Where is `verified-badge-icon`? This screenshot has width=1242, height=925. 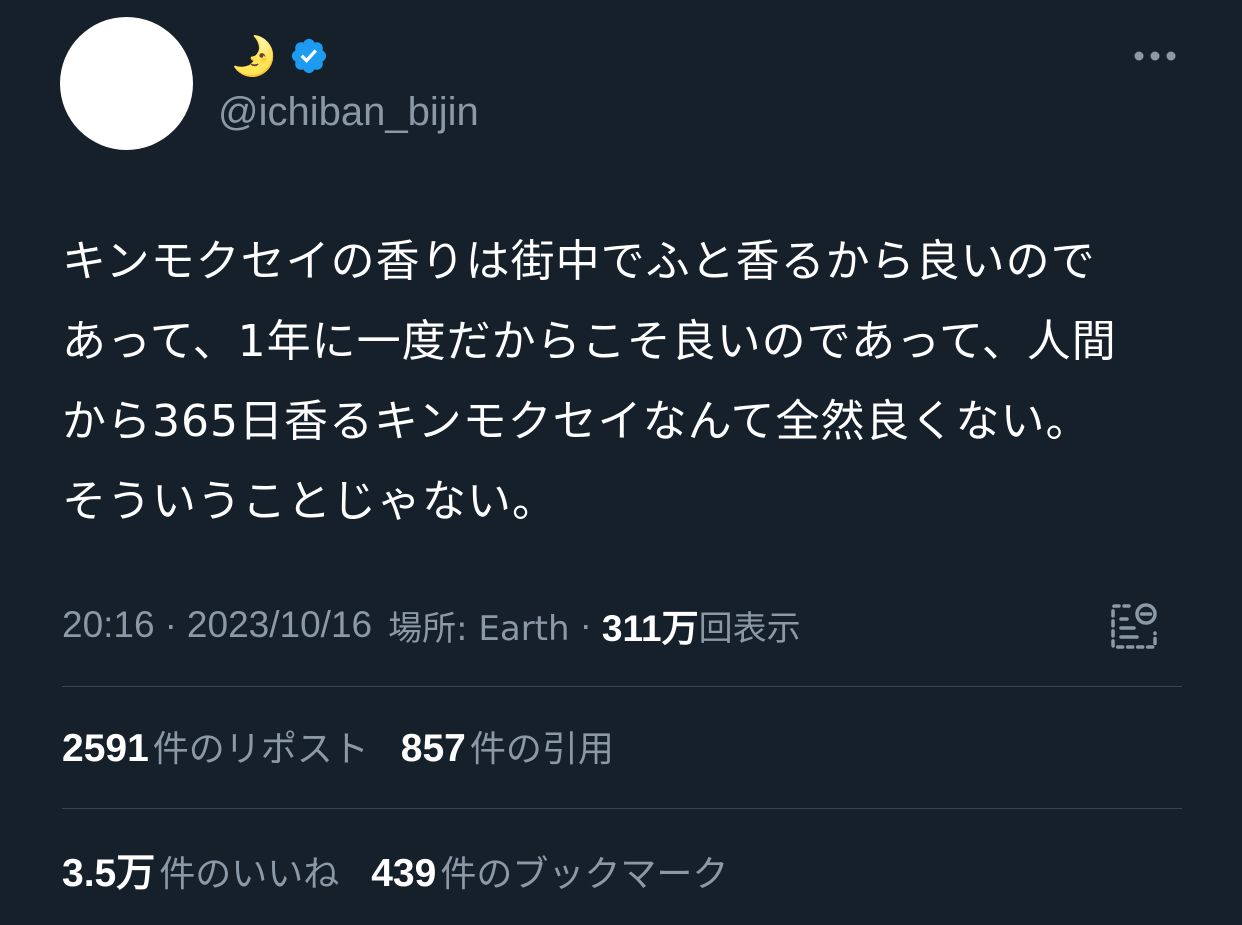
verified-badge-icon is located at coordinates (309, 56).